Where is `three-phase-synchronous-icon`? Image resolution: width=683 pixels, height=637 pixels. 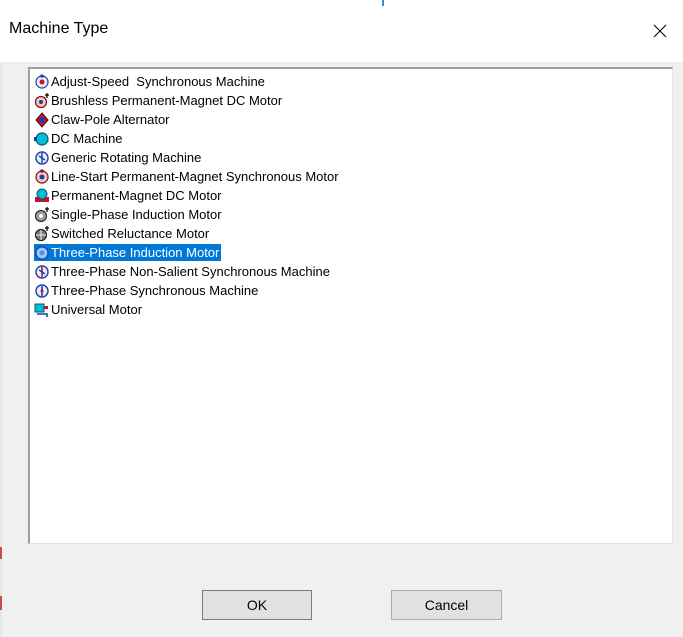
three-phase-synchronous-icon is located at coordinates (42, 290).